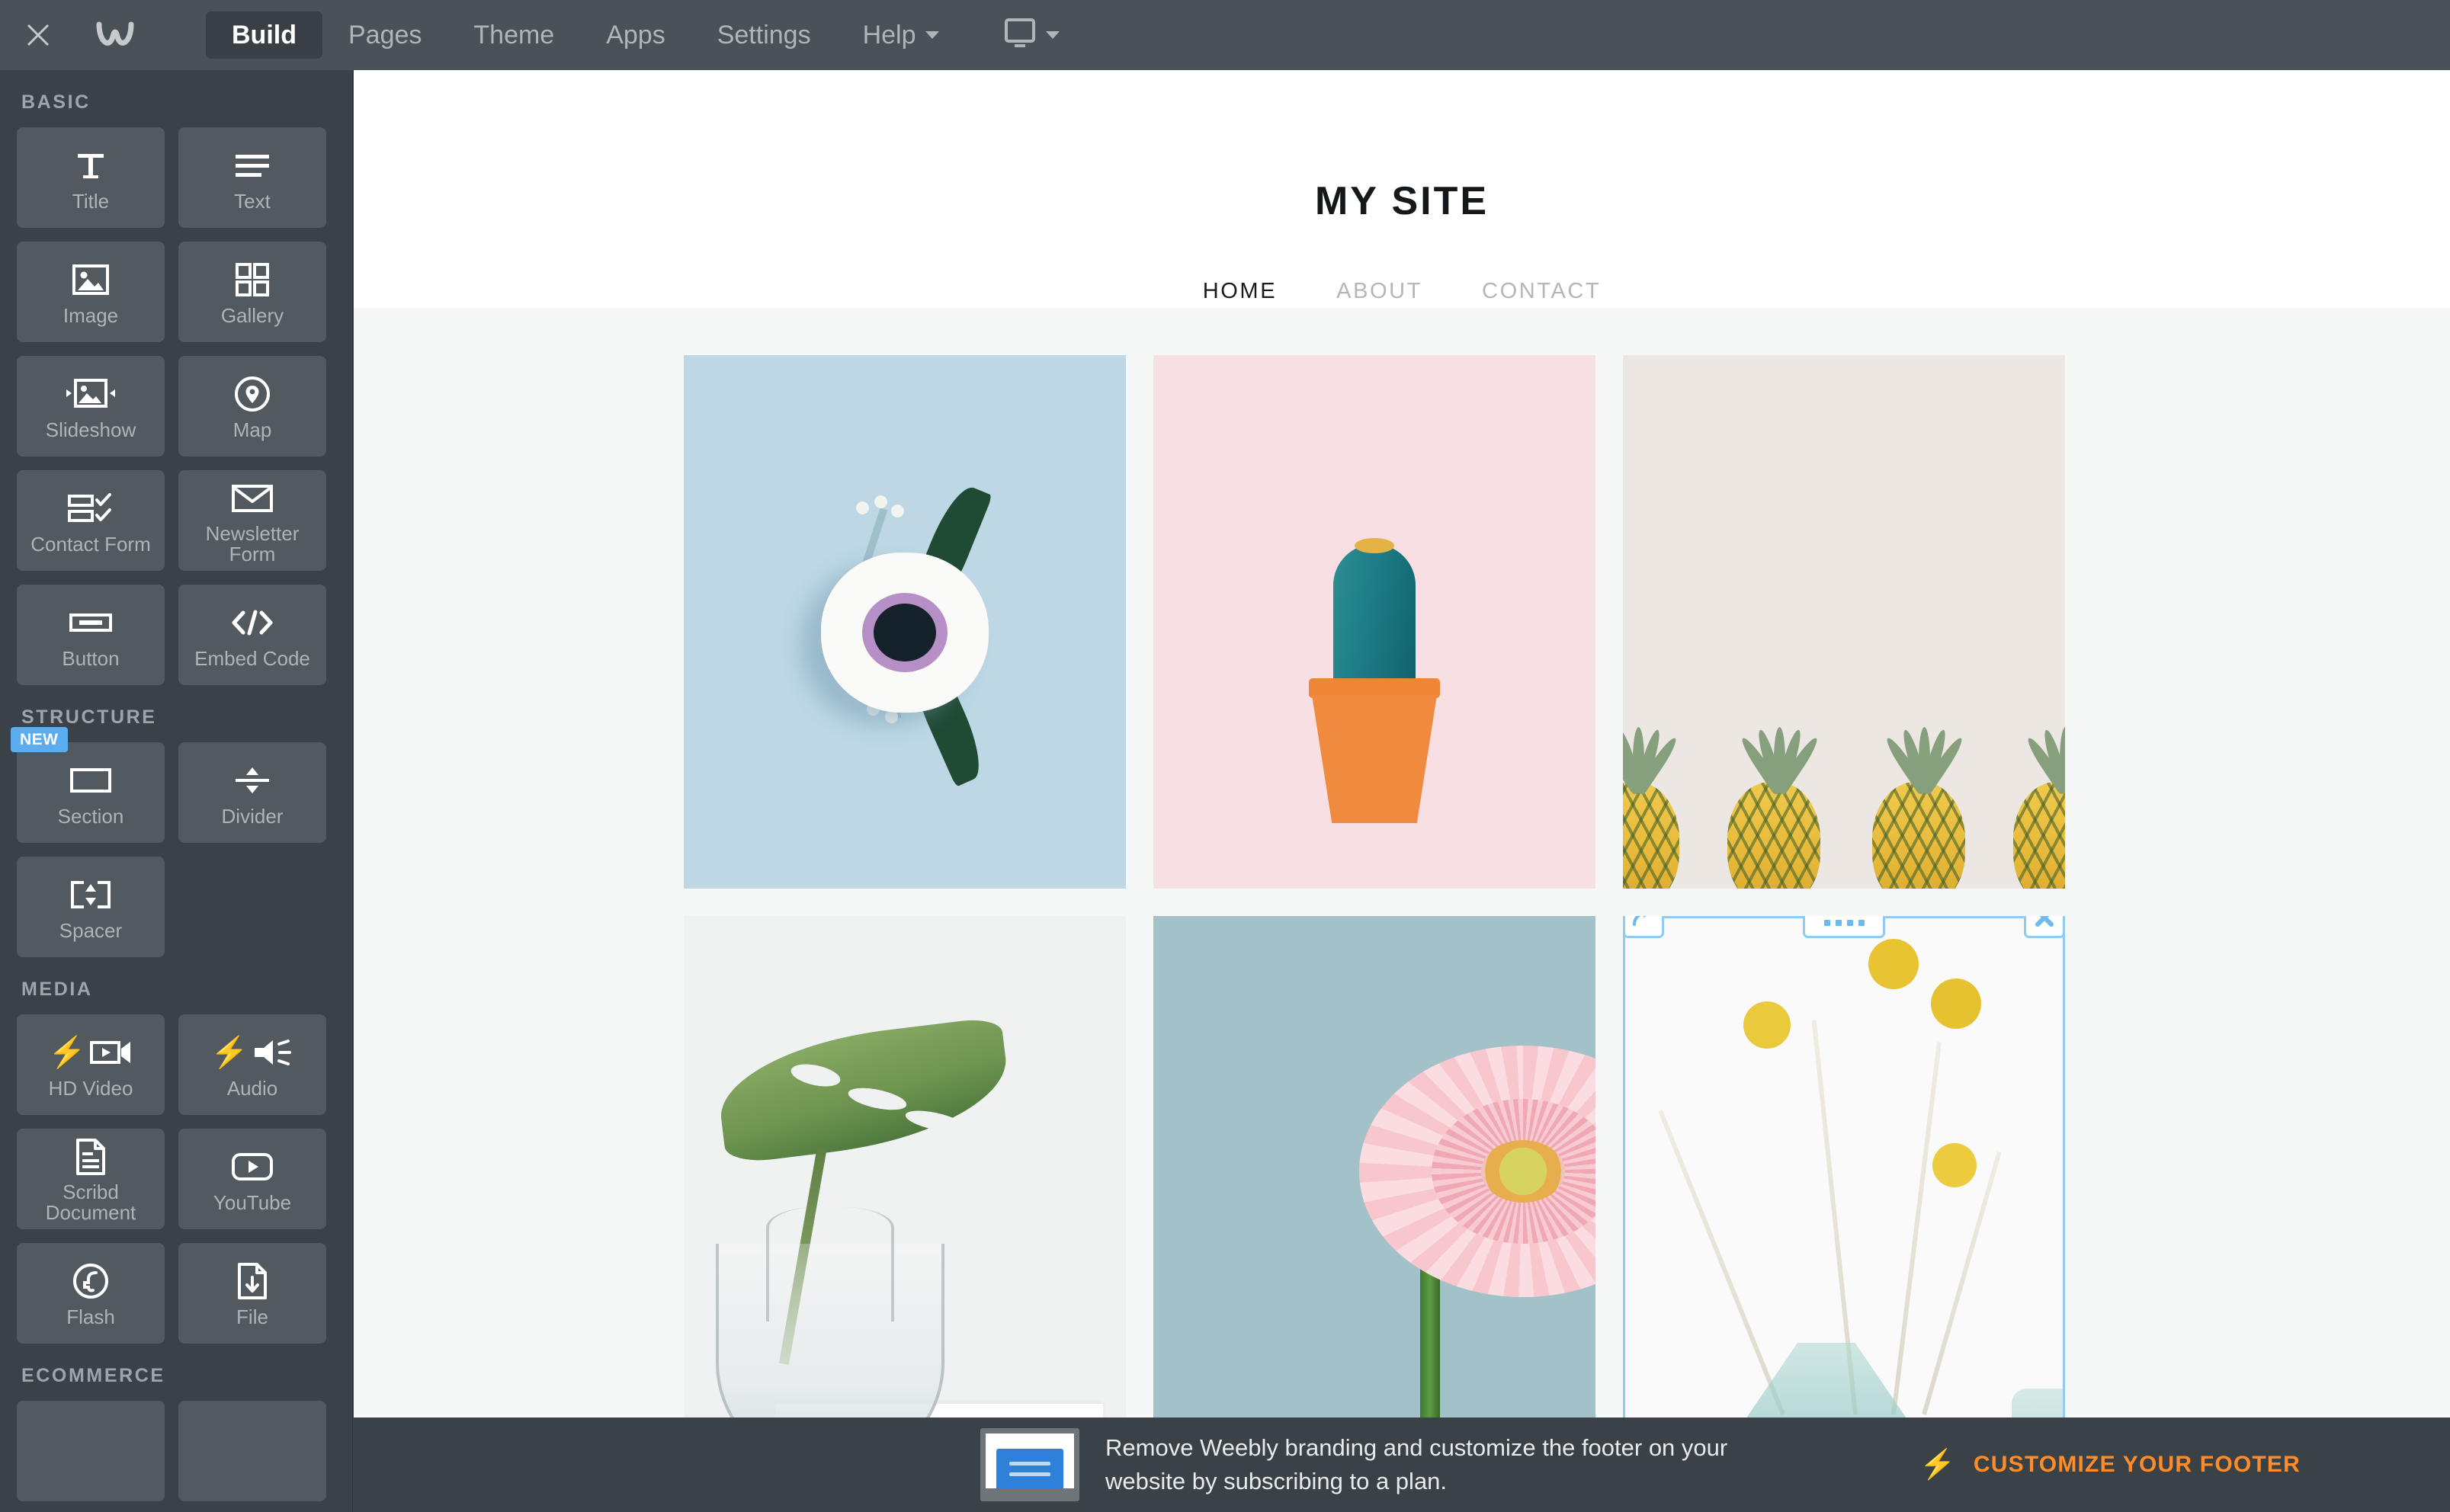  Describe the element at coordinates (176, 1451) in the screenshot. I see `tile-grid-ecommerce` at that location.